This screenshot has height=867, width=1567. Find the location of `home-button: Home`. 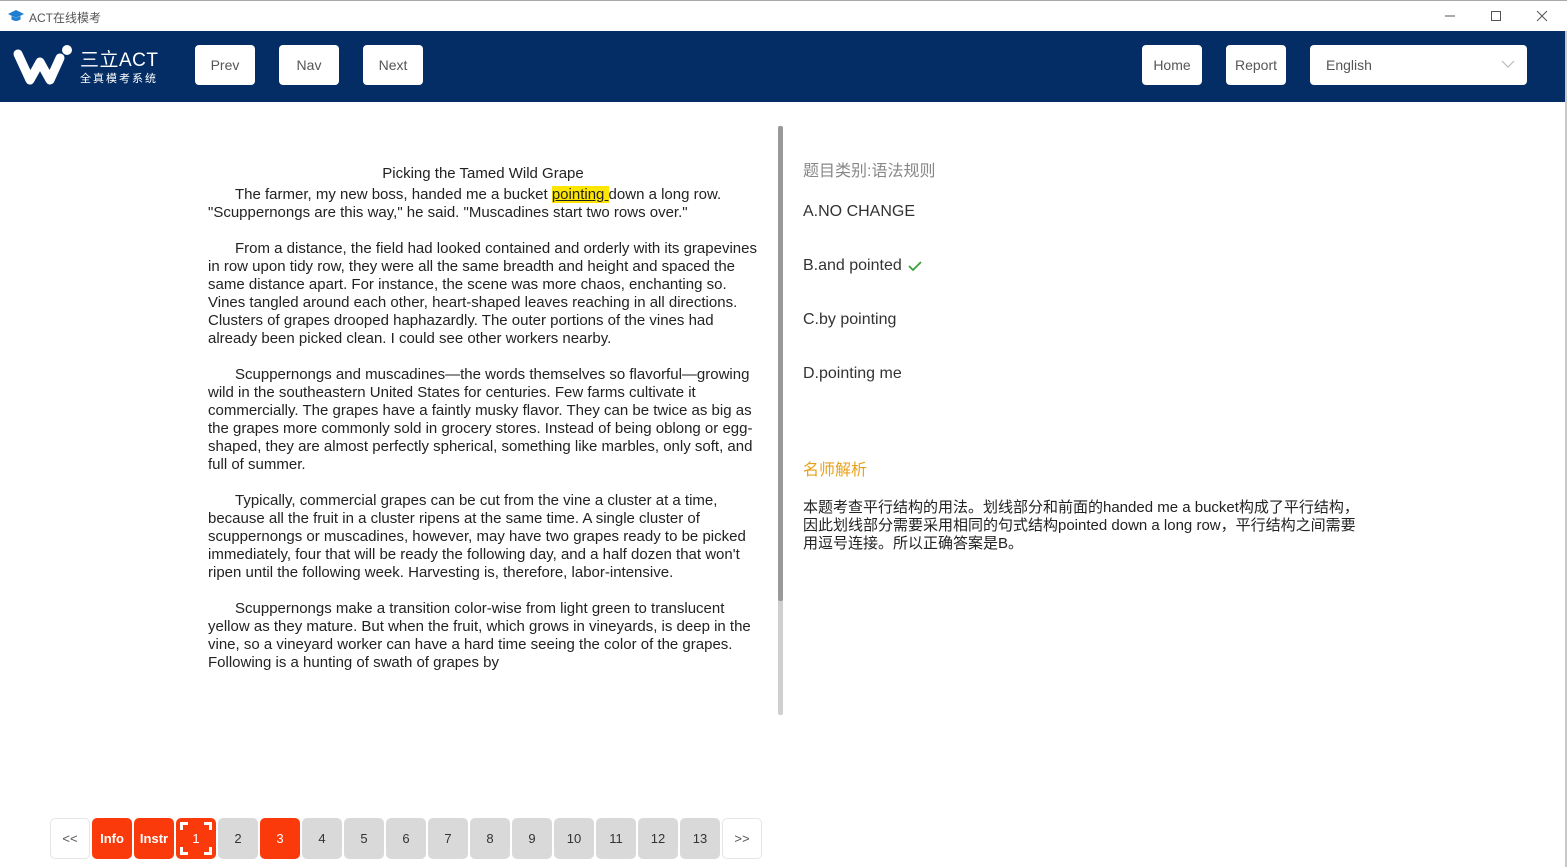

home-button: Home is located at coordinates (1172, 65).